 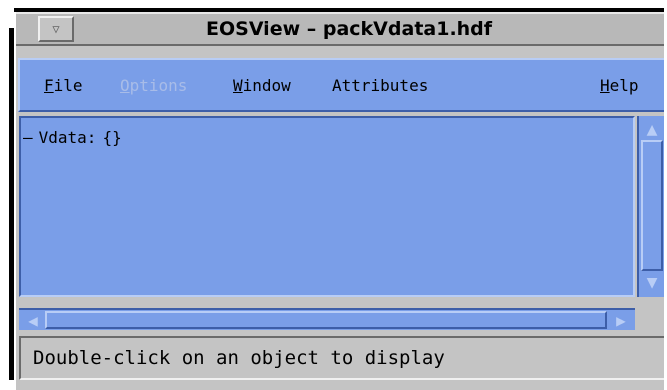 I want to click on status-bar: Double-click on an object to display, so click(x=341, y=358).